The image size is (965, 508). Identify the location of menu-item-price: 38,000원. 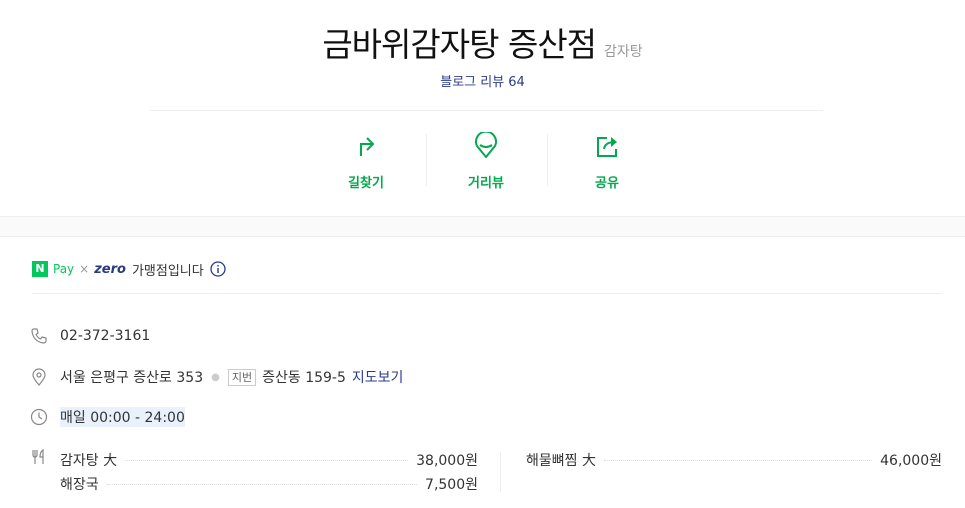
(447, 461).